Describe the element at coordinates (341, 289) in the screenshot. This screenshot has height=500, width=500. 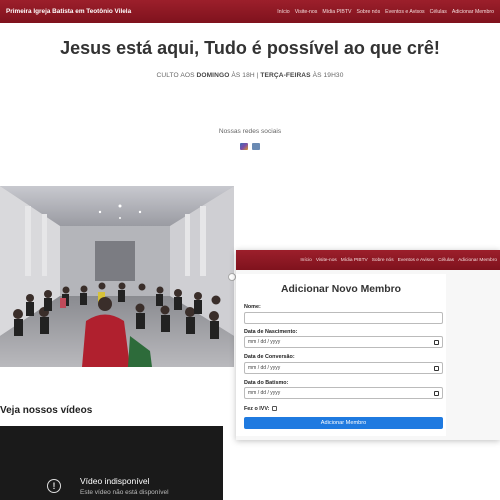
I see `form-title: Adicionar Novo Membro` at that location.